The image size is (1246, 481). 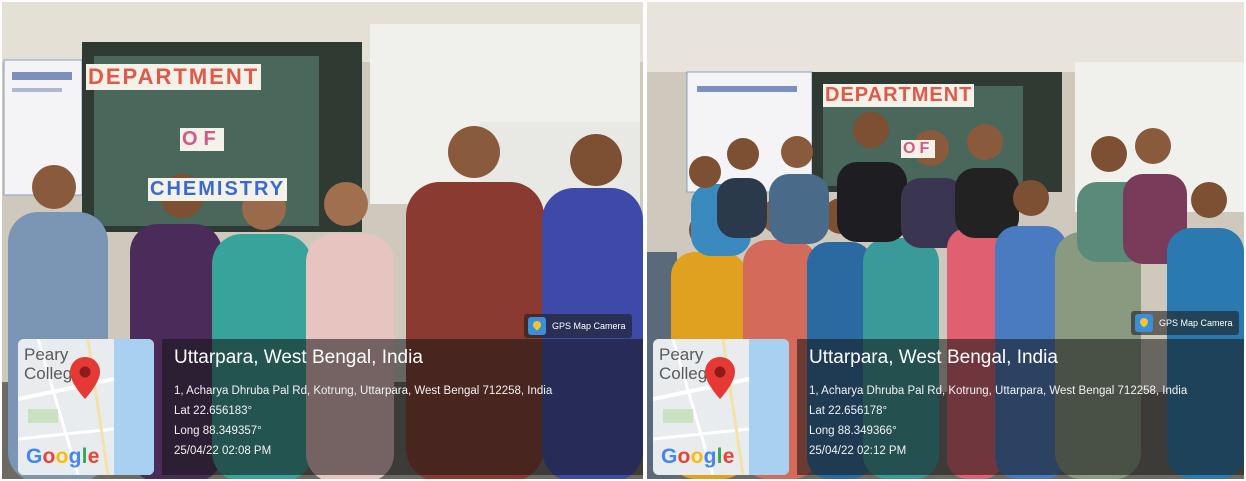 I want to click on board-text-line-3: CHEMISTRY, so click(x=218, y=189).